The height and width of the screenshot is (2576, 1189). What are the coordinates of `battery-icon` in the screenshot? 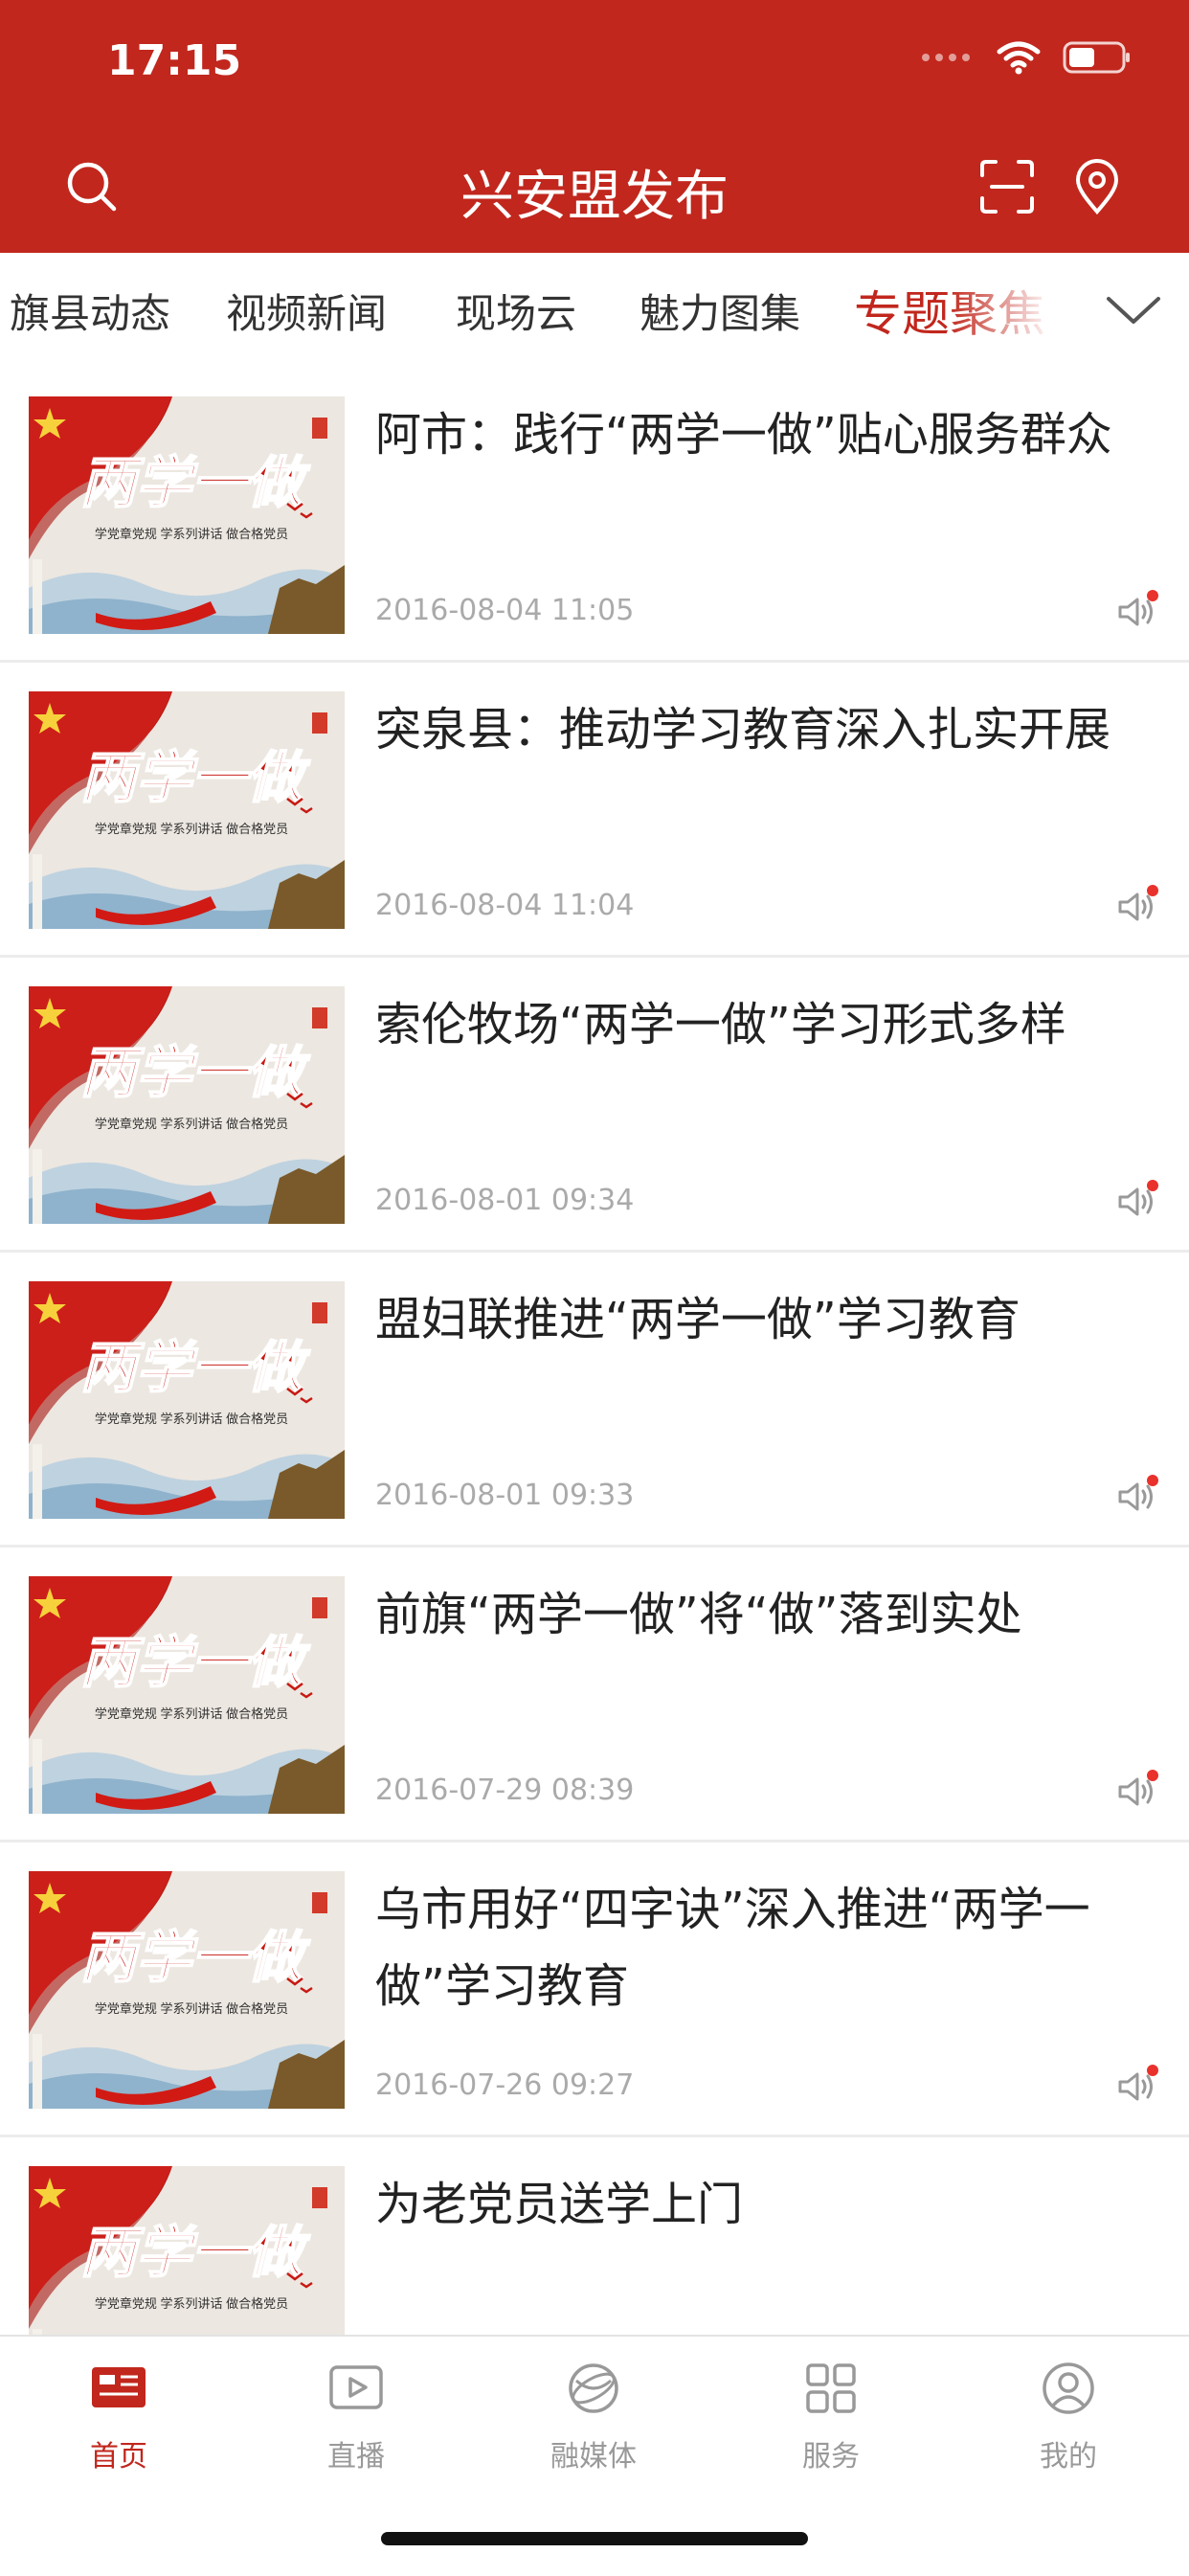 It's located at (1096, 57).